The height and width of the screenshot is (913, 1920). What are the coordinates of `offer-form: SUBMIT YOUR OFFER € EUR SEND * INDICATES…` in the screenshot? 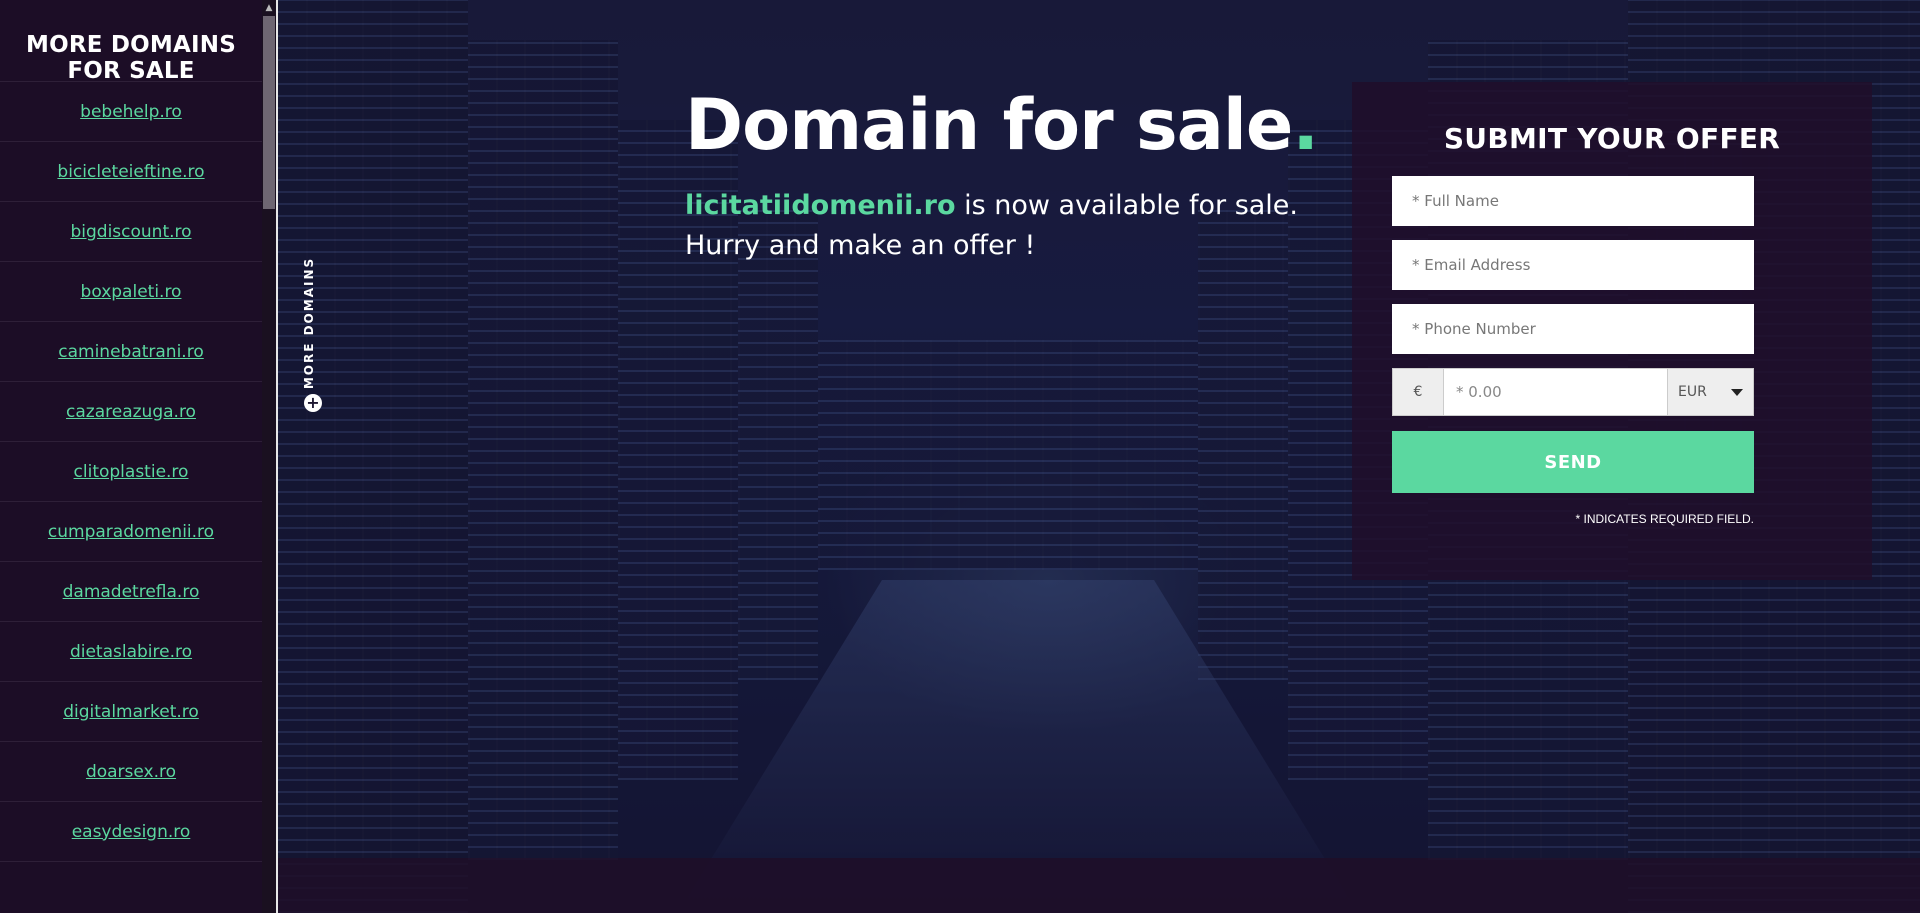 It's located at (1612, 331).